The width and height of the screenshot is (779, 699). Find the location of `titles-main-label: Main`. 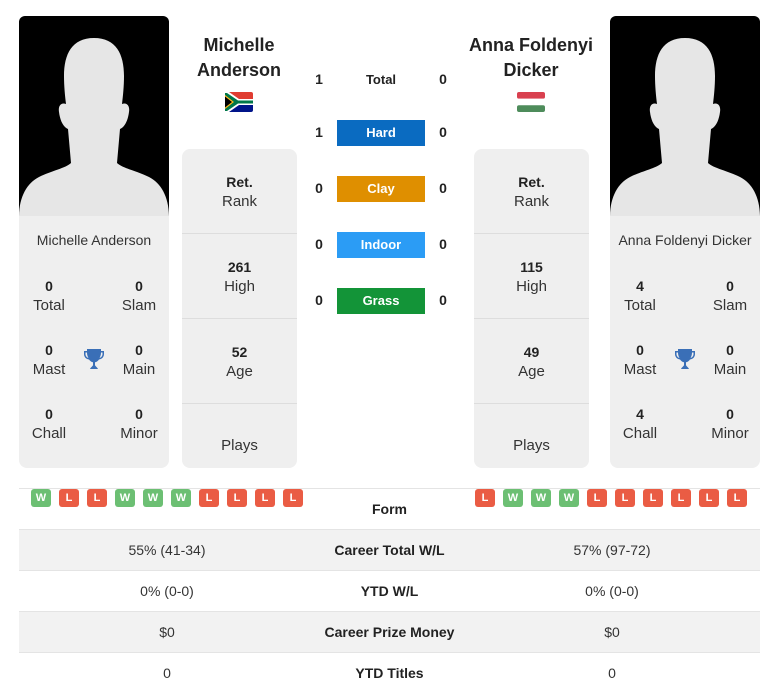

titles-main-label: Main is located at coordinates (139, 369).